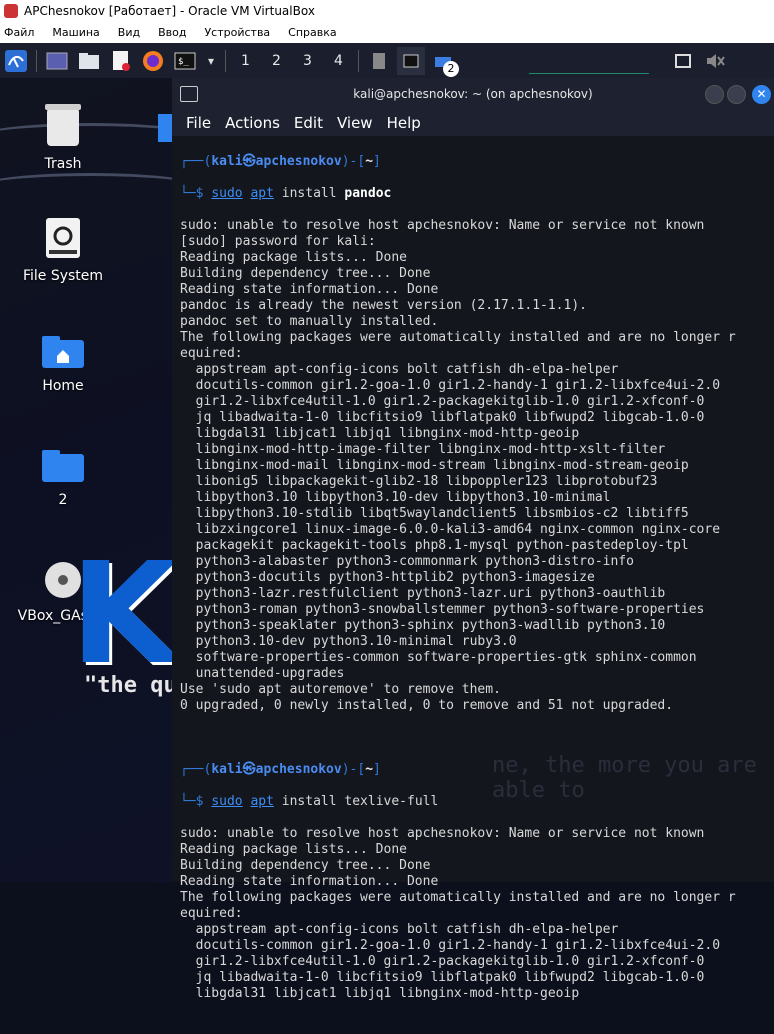 The image size is (774, 1034). What do you see at coordinates (16, 61) in the screenshot?
I see `kali-menu-icon` at bounding box center [16, 61].